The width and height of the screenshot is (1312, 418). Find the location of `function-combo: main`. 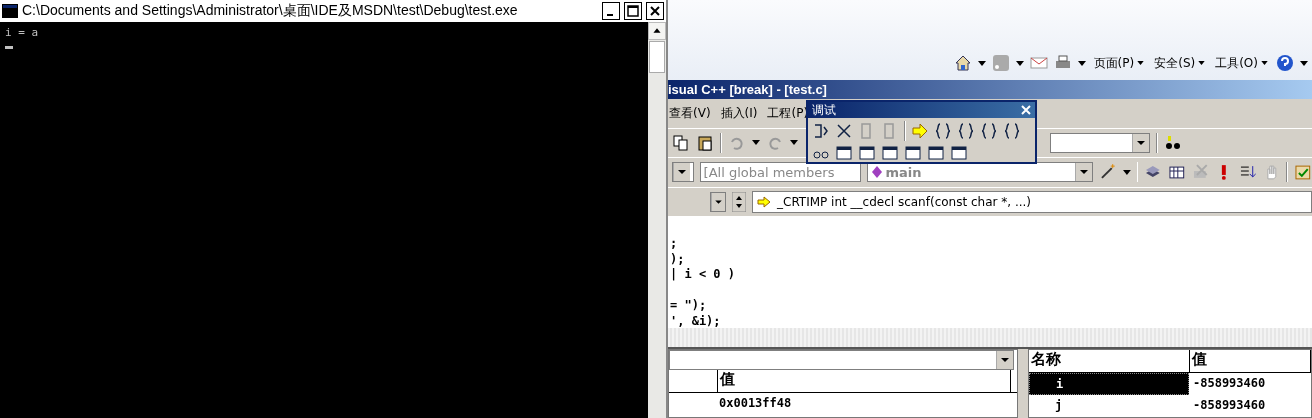

function-combo: main is located at coordinates (980, 172).